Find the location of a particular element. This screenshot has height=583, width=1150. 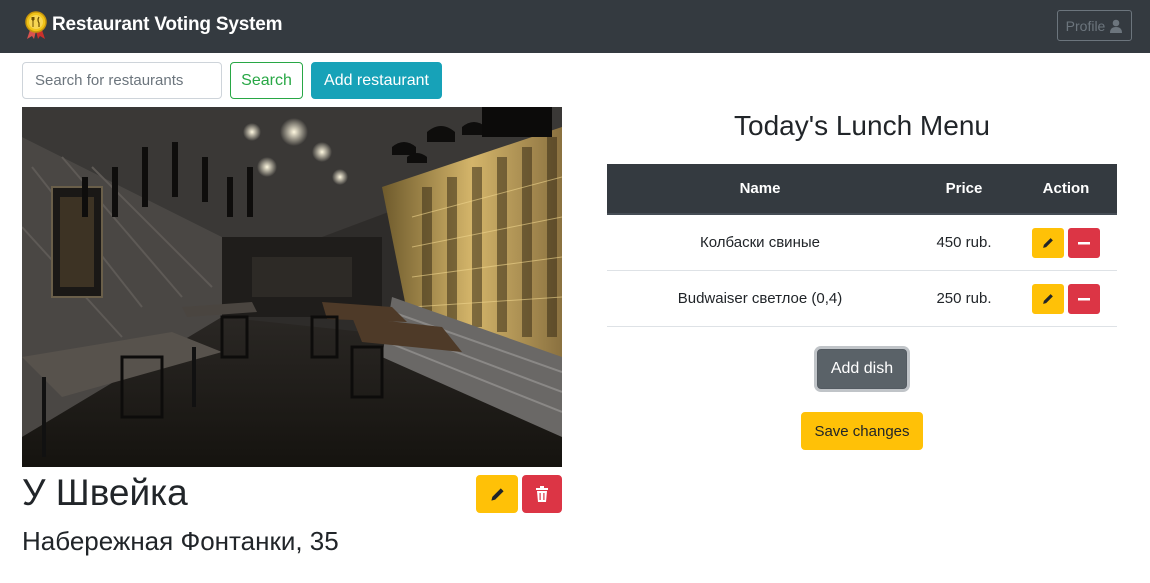

save-changes-button: Save changes is located at coordinates (862, 431).